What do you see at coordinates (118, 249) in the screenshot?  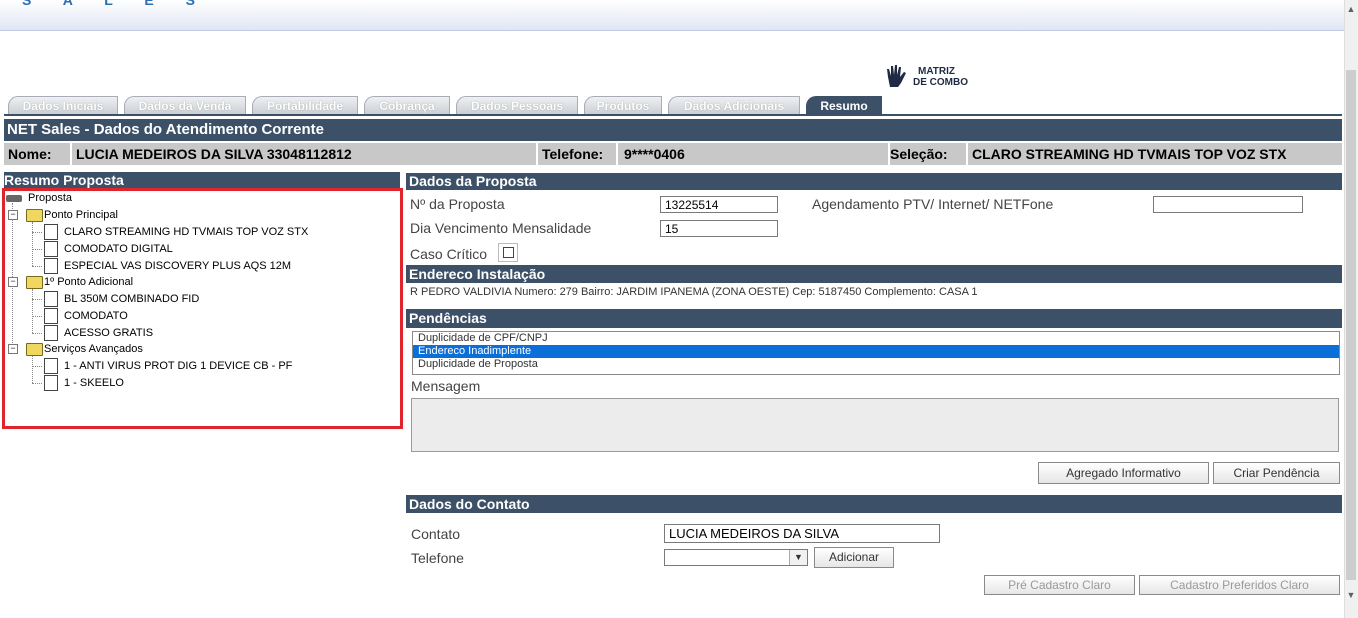 I see `tree-item: COMODATO DIGITAL` at bounding box center [118, 249].